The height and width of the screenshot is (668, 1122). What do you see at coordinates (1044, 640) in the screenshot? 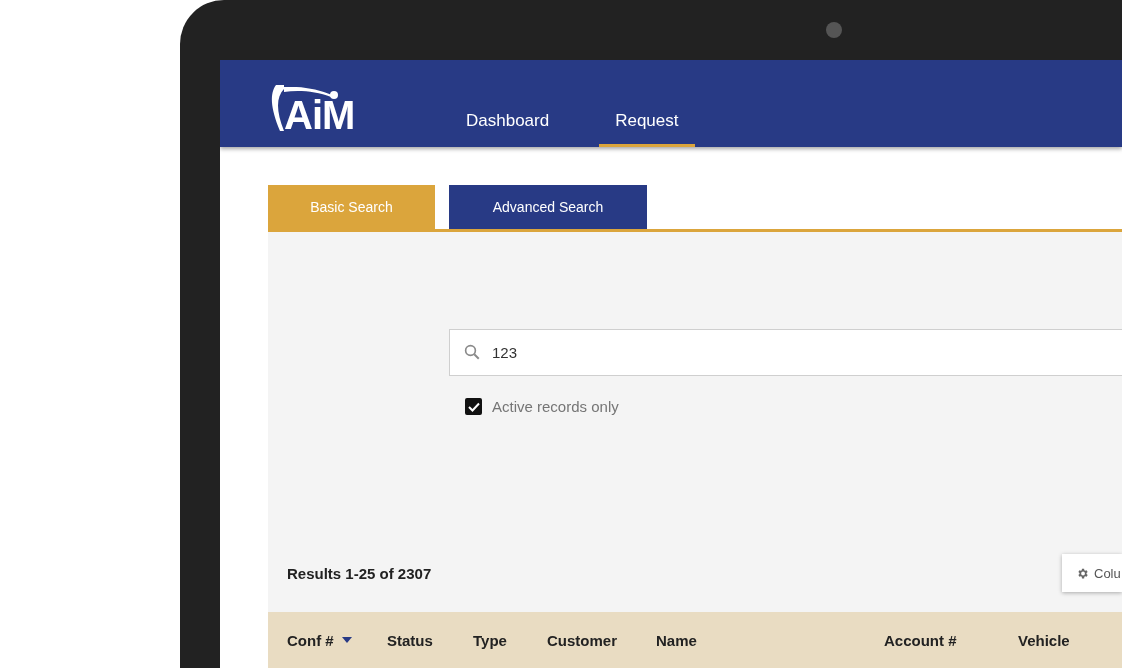
I see `column-header: Vehicle` at bounding box center [1044, 640].